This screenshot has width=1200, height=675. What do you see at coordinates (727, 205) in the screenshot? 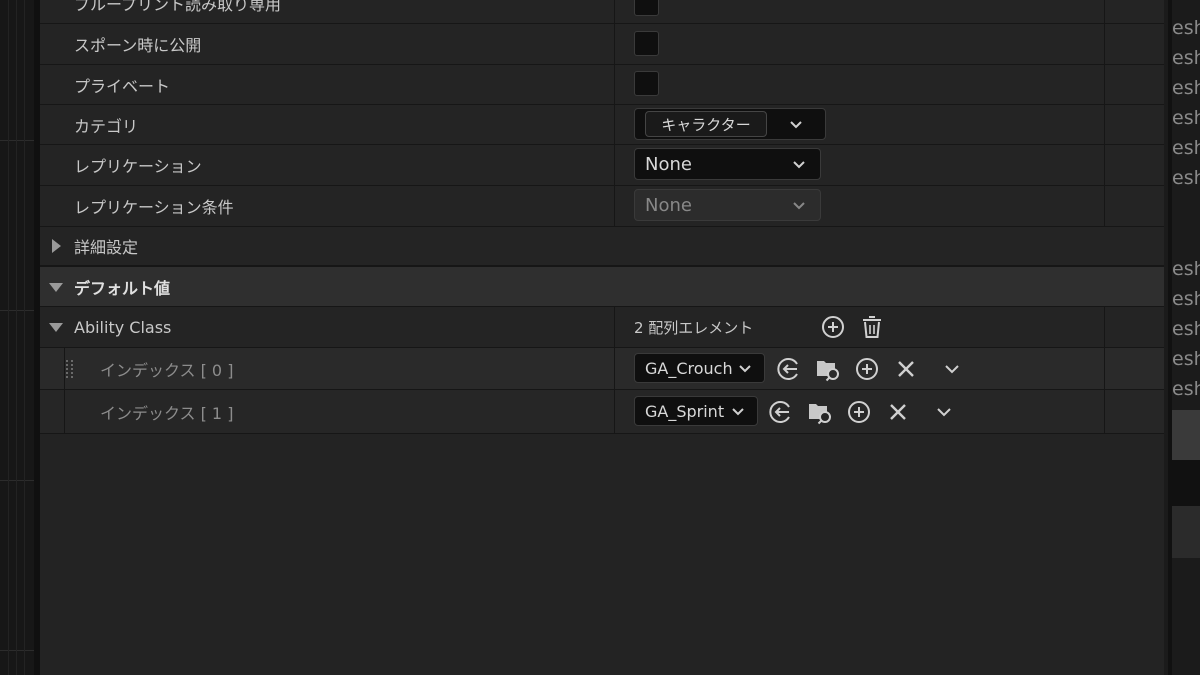
I see `replication-condition-combo: None` at bounding box center [727, 205].